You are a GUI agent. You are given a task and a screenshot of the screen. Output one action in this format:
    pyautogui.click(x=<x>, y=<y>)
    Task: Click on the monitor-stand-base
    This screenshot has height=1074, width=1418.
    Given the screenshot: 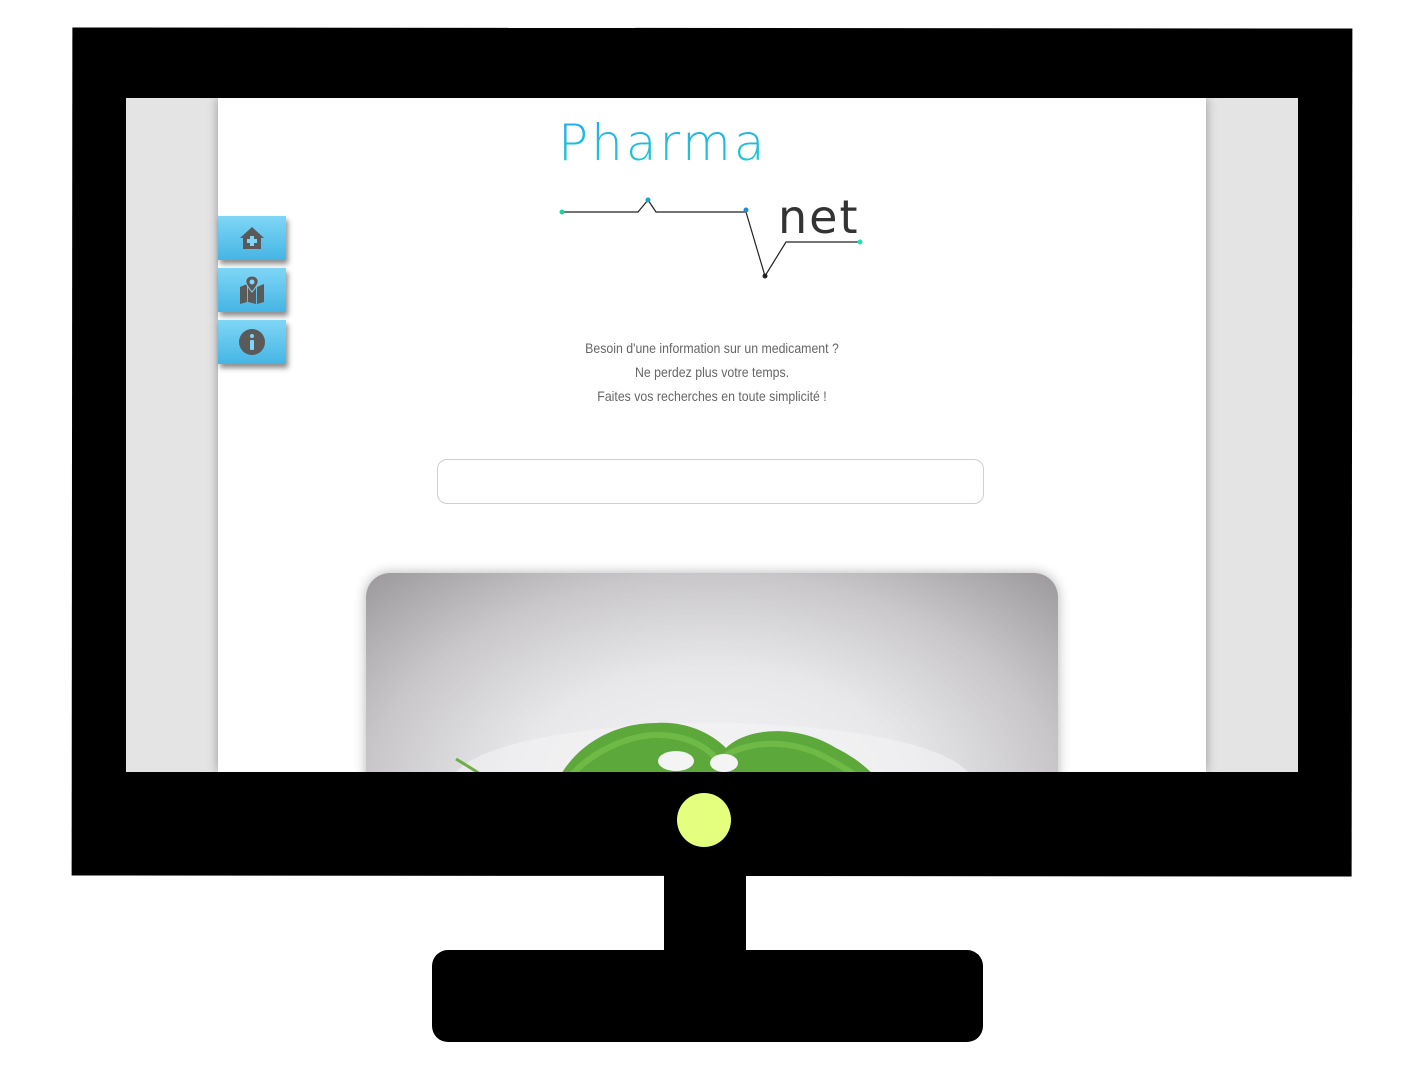 What is the action you would take?
    pyautogui.click(x=707, y=996)
    